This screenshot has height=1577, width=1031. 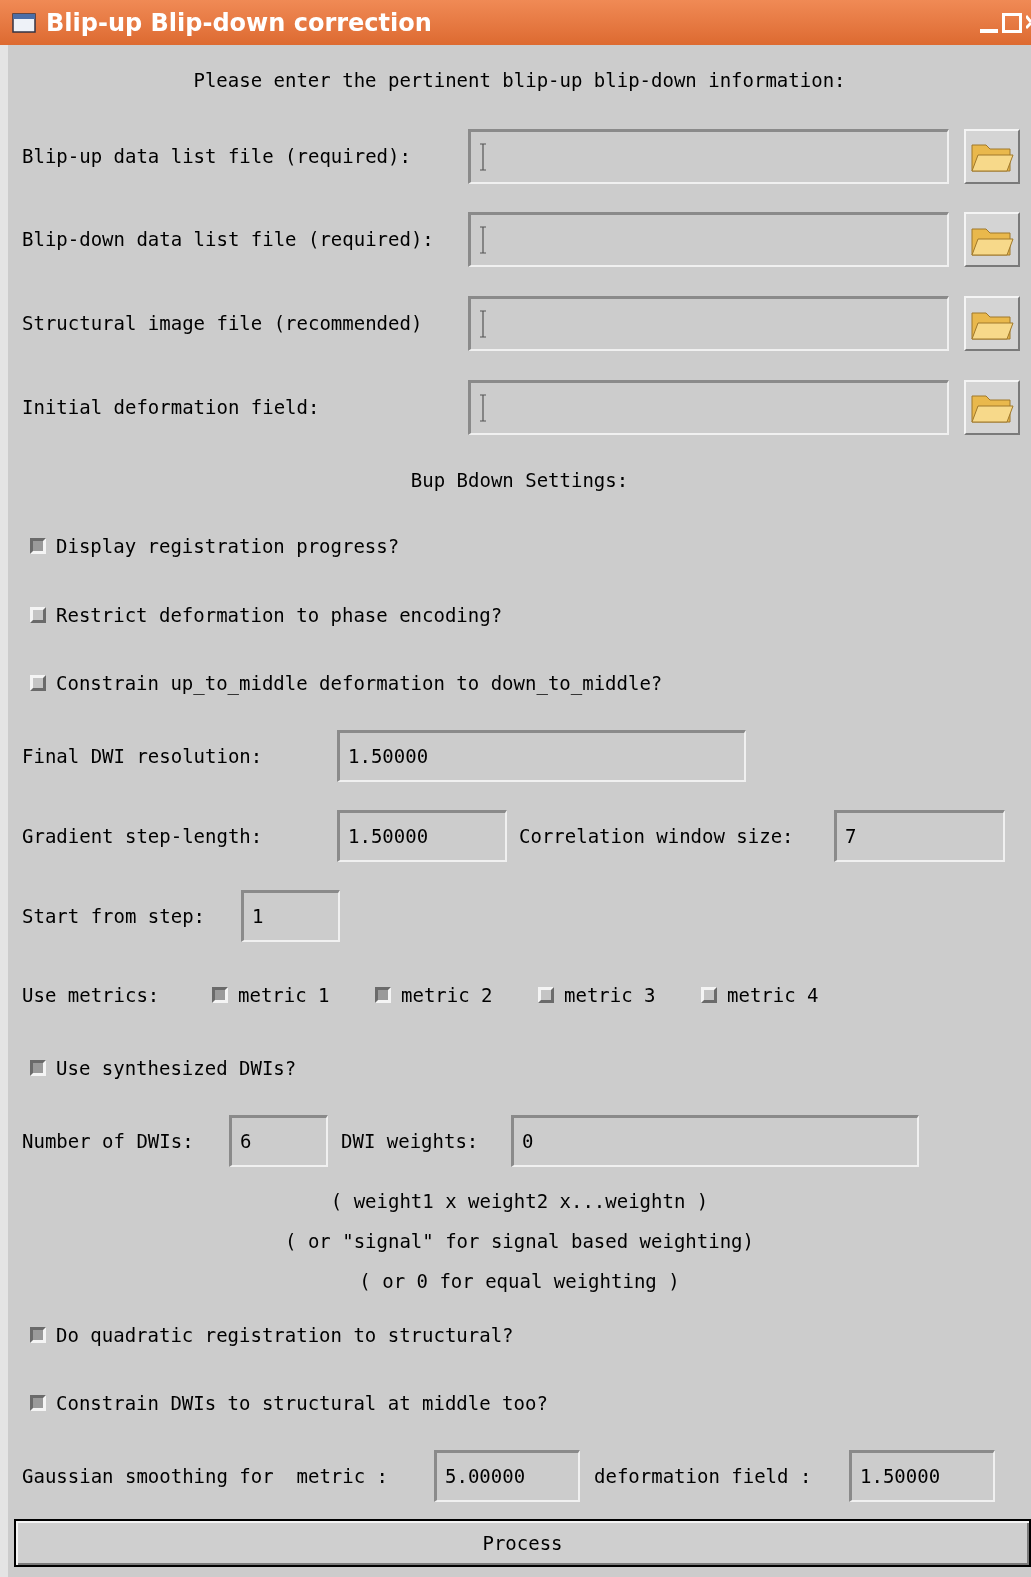 What do you see at coordinates (91, 995) in the screenshot?
I see `label: Use metrics:` at bounding box center [91, 995].